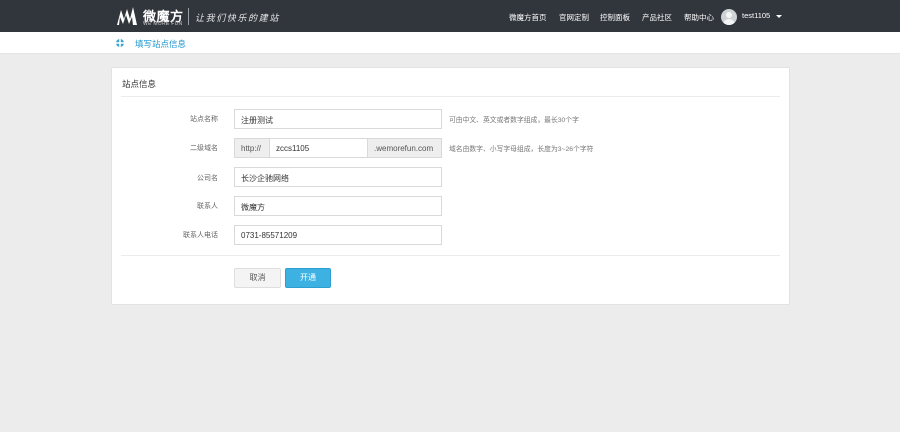  Describe the element at coordinates (257, 278) in the screenshot. I see `cancel-button: 取消` at that location.